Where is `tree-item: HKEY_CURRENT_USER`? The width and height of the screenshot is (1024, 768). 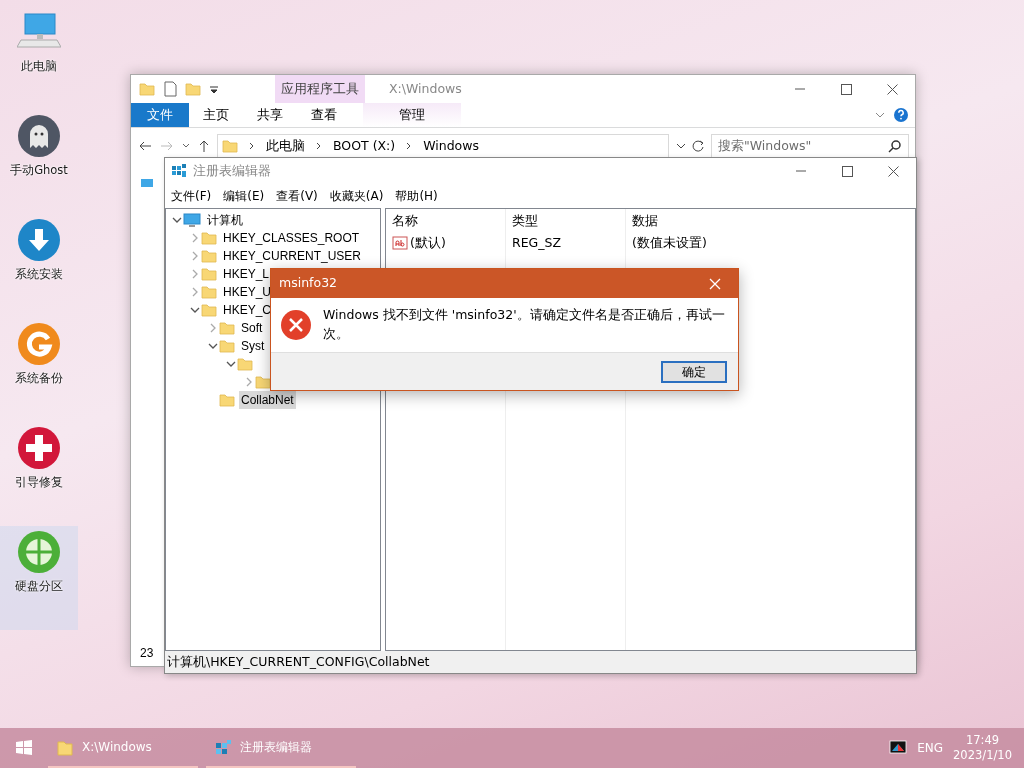
tree-item: HKEY_CURRENT_USER is located at coordinates (292, 256).